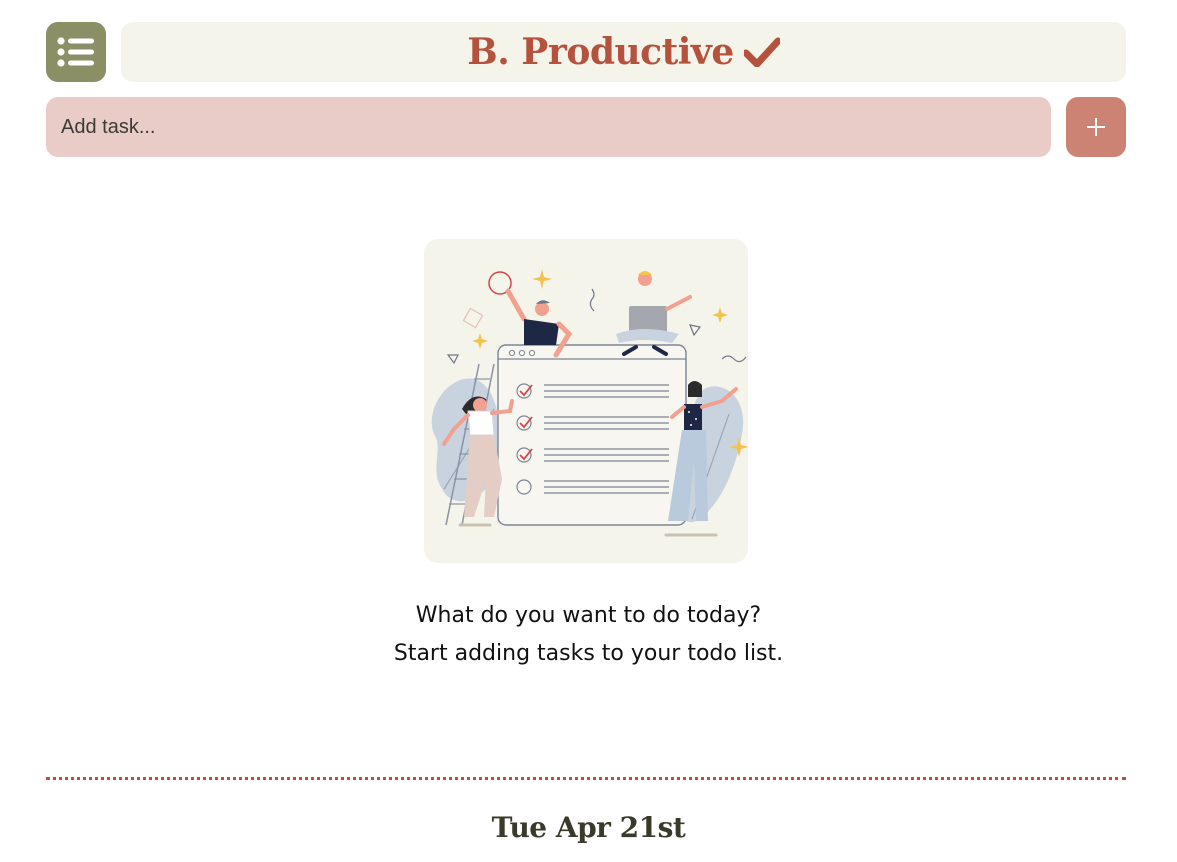 This screenshot has height=862, width=1177. Describe the element at coordinates (588, 653) in the screenshot. I see `empty-state-line-2: Start adding tasks to your todo list.` at that location.